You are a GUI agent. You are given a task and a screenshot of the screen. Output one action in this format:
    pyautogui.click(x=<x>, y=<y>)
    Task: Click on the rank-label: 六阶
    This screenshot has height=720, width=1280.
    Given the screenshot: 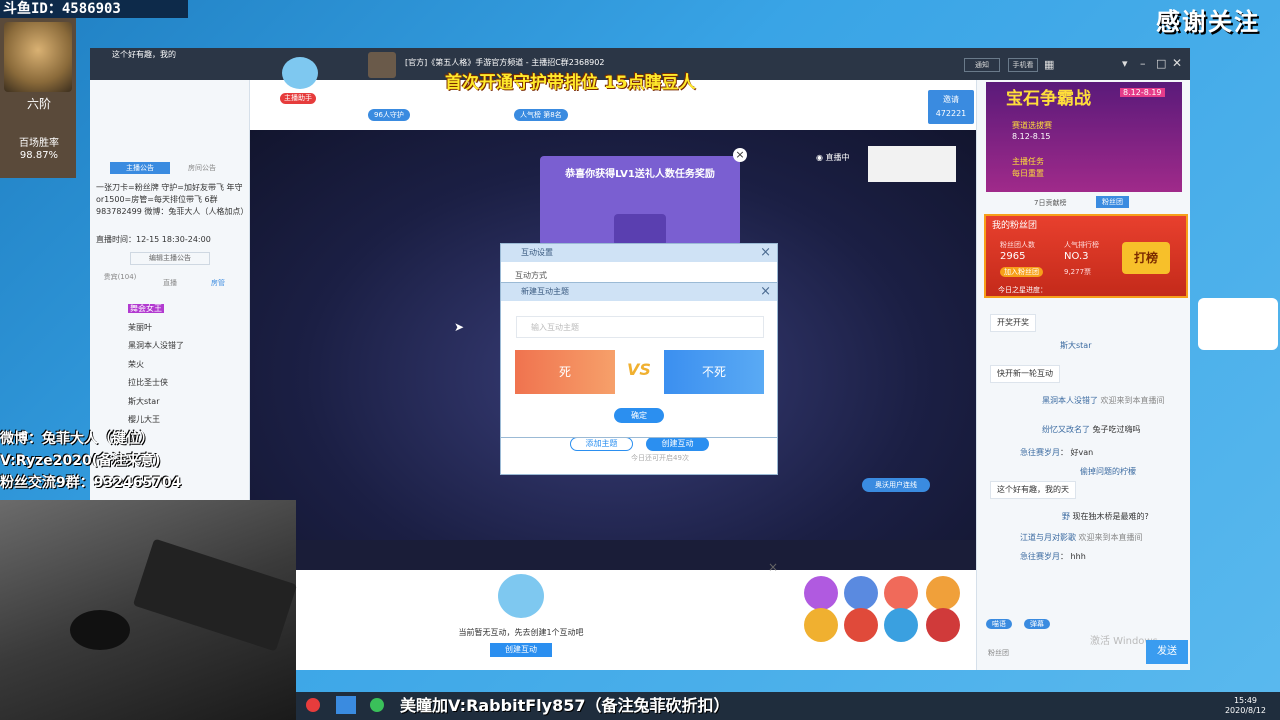 What is the action you would take?
    pyautogui.click(x=38, y=104)
    